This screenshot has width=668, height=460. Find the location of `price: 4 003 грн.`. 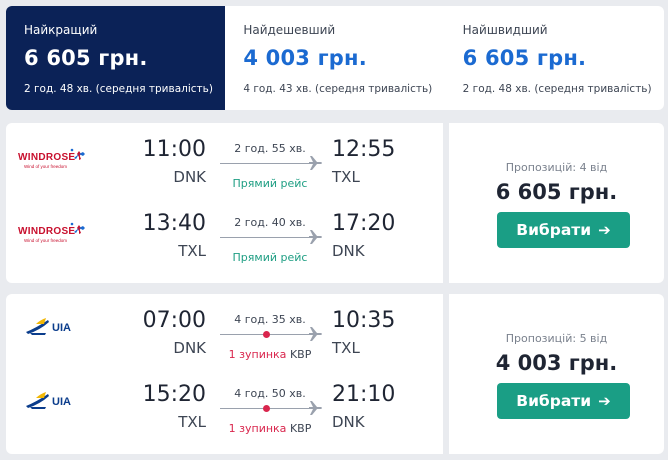

price: 4 003 грн. is located at coordinates (556, 363).